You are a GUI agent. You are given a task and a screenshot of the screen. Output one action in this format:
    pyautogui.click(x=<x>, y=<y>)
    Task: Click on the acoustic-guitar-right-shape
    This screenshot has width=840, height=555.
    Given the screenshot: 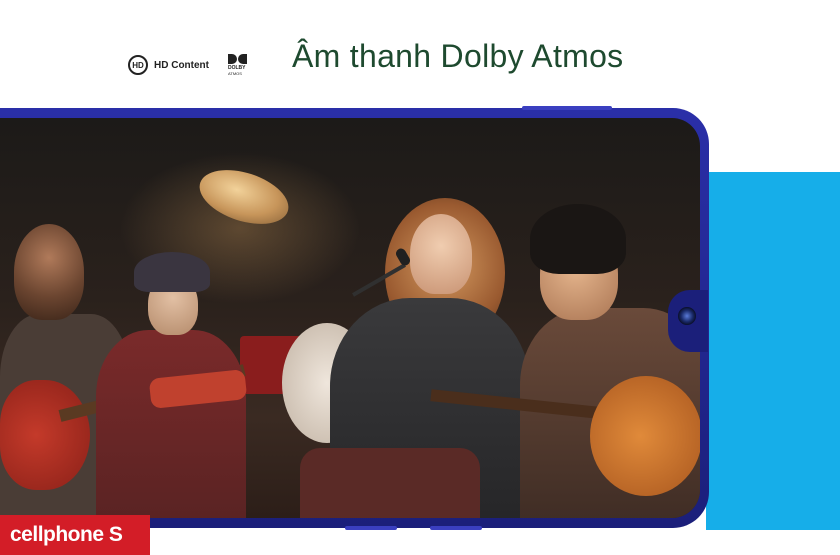 What is the action you would take?
    pyautogui.click(x=645, y=436)
    